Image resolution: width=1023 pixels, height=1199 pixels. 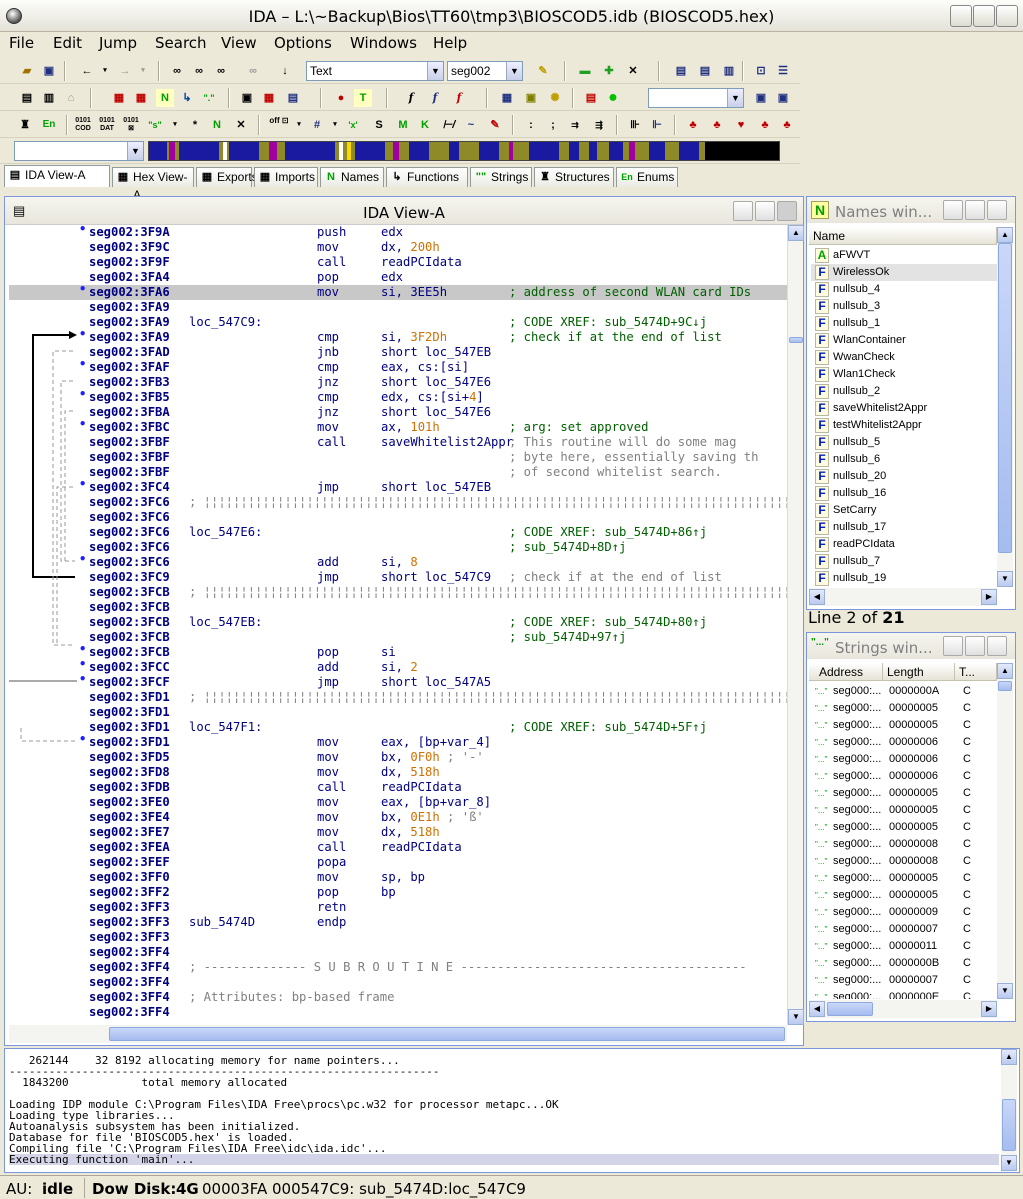 What do you see at coordinates (67, 43) in the screenshot?
I see `menu-edit: Edit` at bounding box center [67, 43].